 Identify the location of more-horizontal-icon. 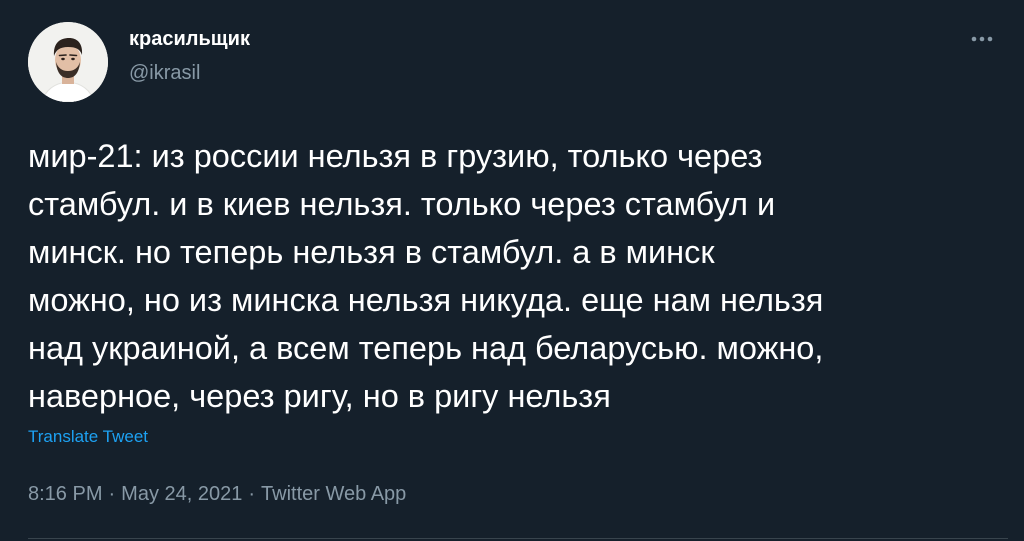
(982, 39).